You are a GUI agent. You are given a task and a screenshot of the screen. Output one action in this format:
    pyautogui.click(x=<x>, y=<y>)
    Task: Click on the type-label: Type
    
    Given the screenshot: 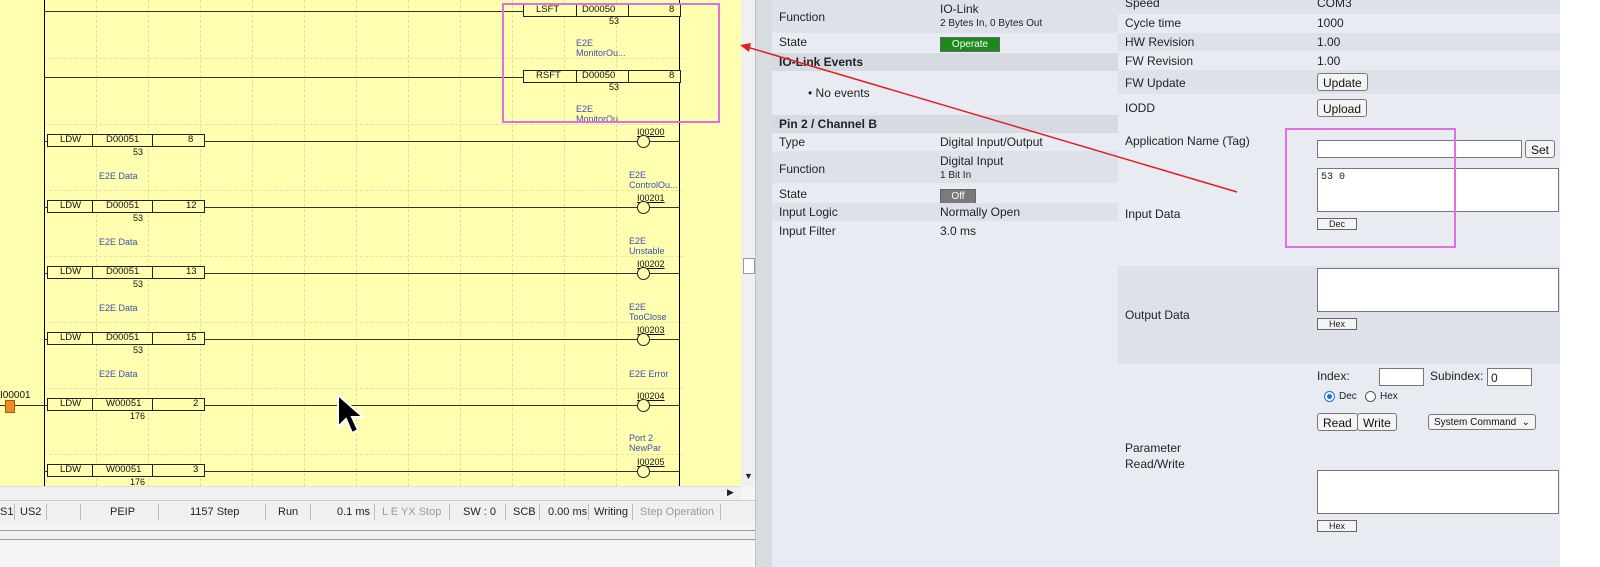 What is the action you would take?
    pyautogui.click(x=792, y=142)
    